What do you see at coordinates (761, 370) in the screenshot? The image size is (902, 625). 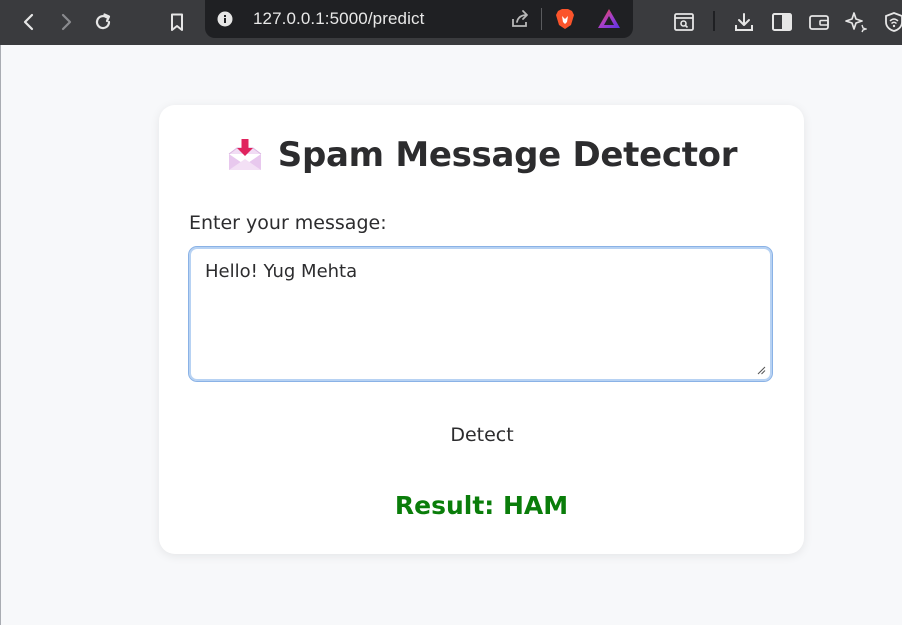 I see `resize-grip-icon` at bounding box center [761, 370].